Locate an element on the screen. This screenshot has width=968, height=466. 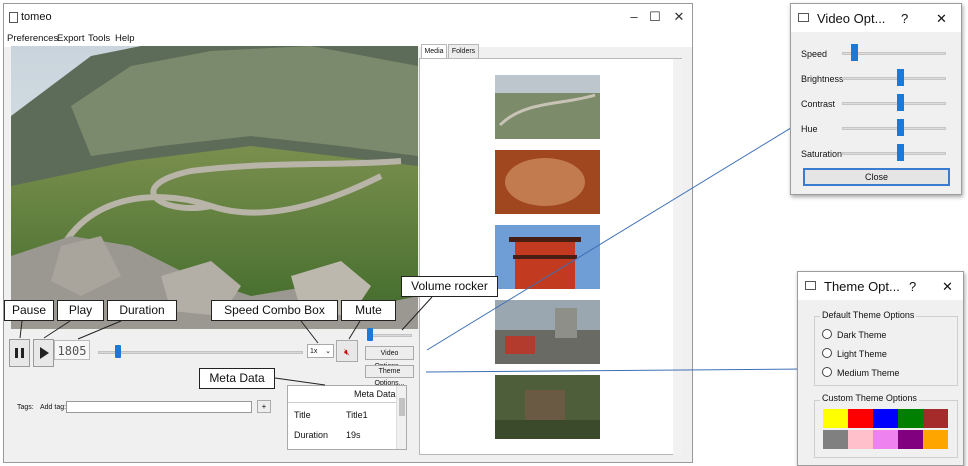
dark-theme-radio is located at coordinates (827, 334).